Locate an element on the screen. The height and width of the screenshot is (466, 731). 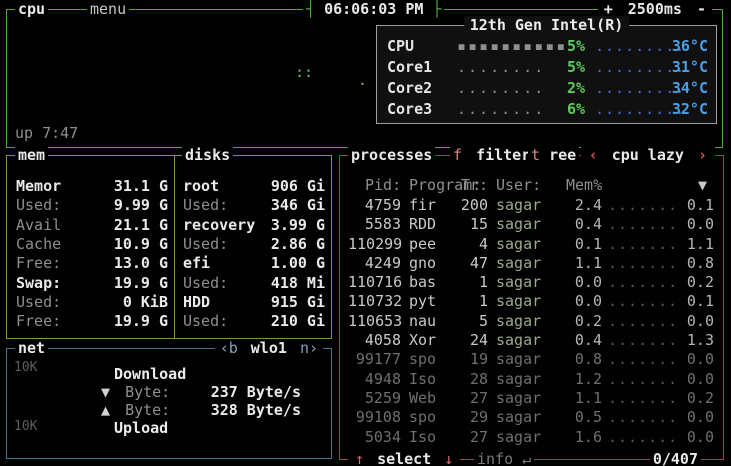
mem-label: Avail is located at coordinates (39, 225).